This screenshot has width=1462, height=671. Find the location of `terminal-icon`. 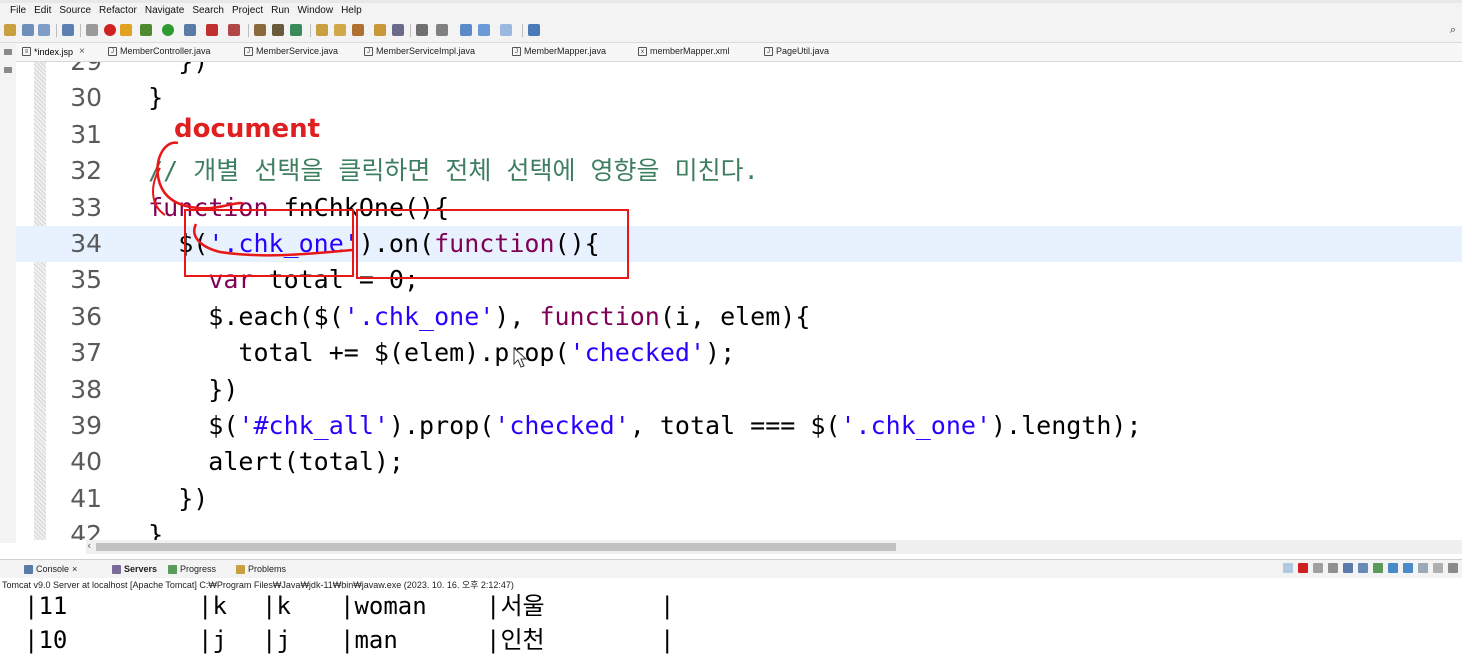

terminal-icon is located at coordinates (68, 30).